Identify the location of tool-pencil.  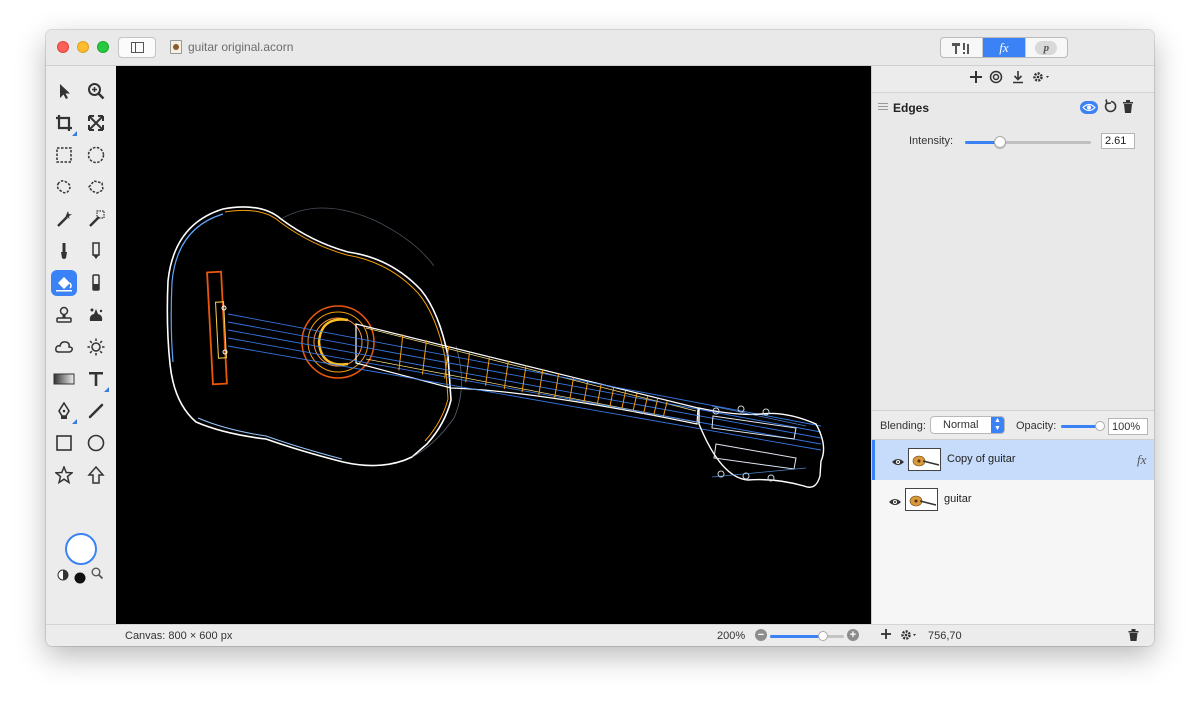
(96, 251).